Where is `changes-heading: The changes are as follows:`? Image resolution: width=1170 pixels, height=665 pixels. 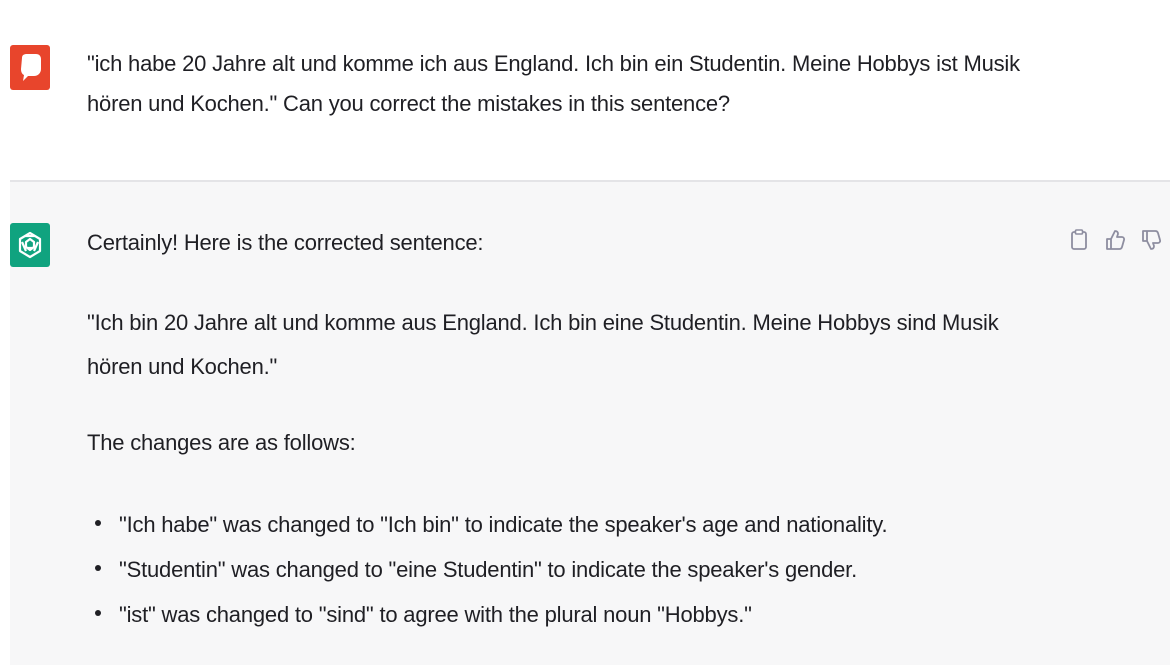 changes-heading: The changes are as follows: is located at coordinates (221, 442).